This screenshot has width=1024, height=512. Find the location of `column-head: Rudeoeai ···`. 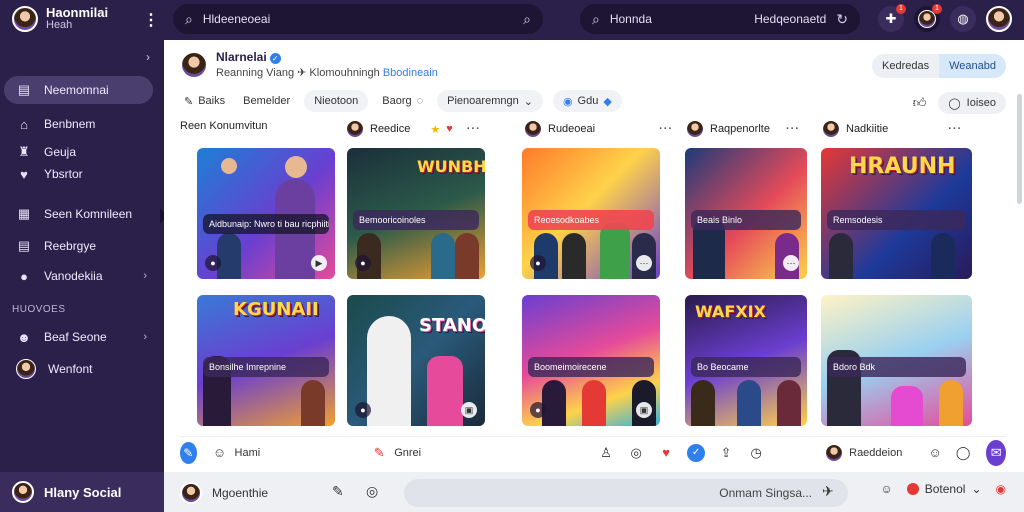

column-head: Rudeoeai ··· is located at coordinates (598, 129).